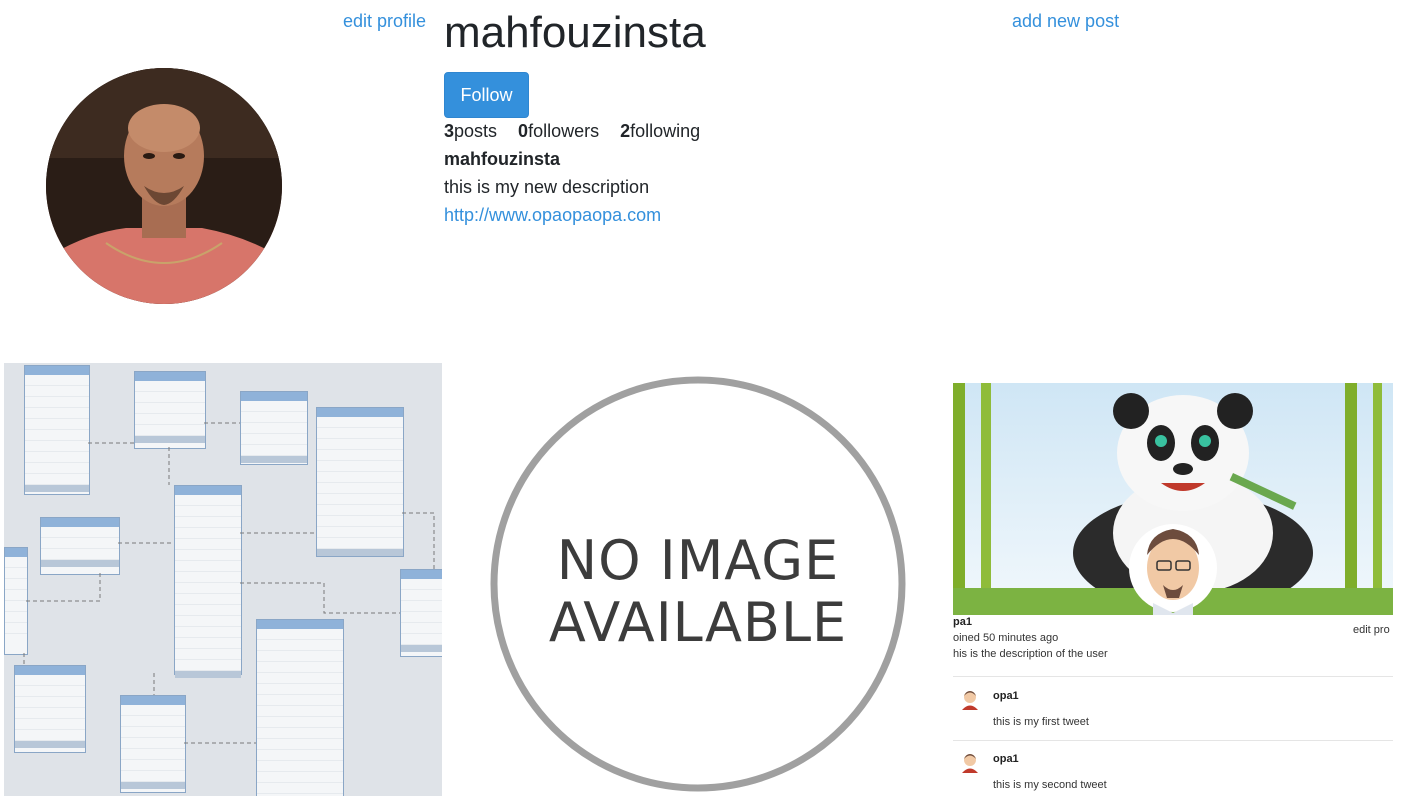 The width and height of the screenshot is (1403, 796). I want to click on followers-stat: 0followers, so click(558, 131).